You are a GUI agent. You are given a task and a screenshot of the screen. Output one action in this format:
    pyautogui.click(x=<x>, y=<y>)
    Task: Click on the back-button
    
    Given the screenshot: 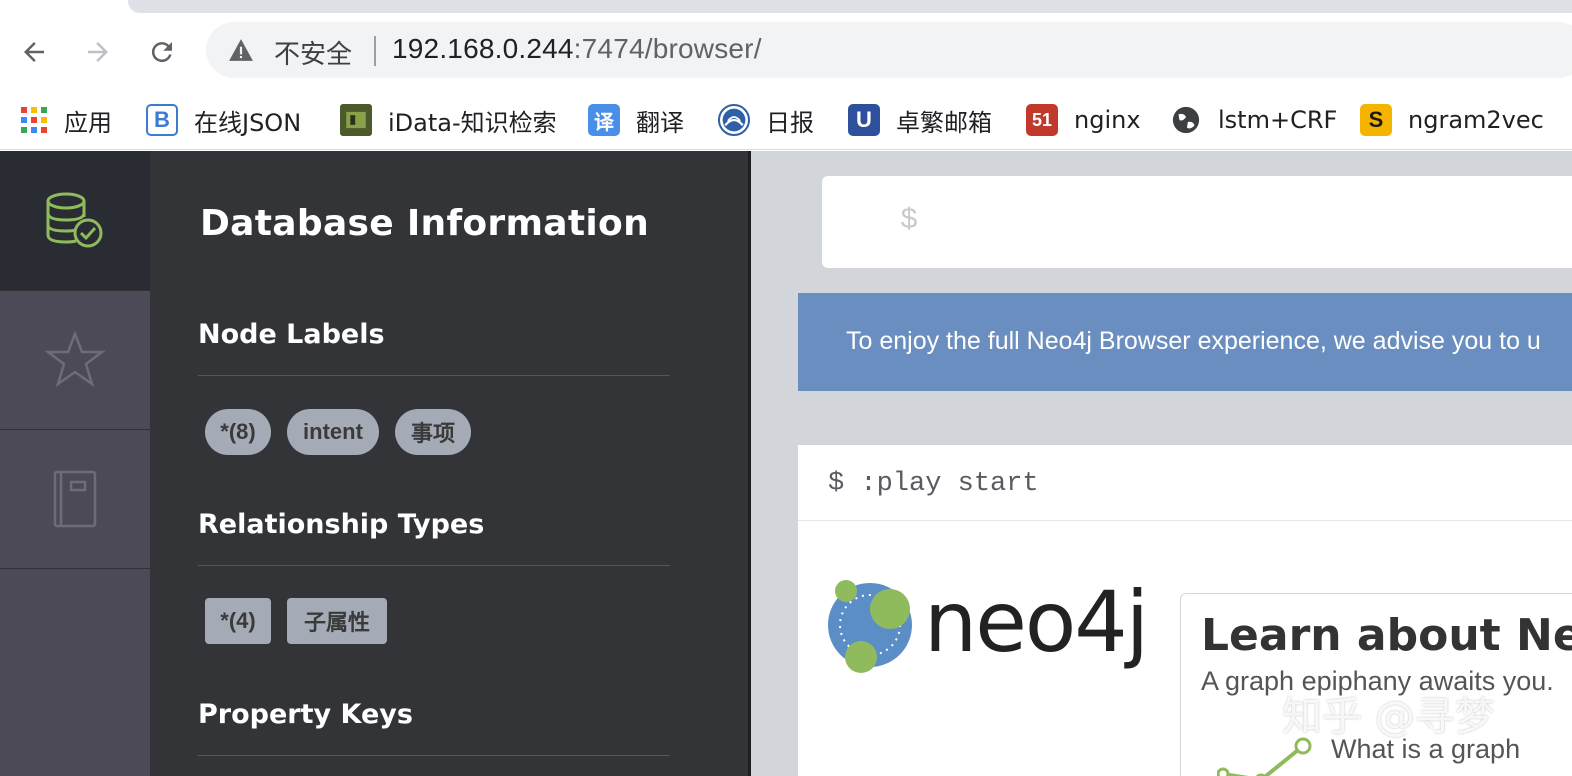 What is the action you would take?
    pyautogui.click(x=34, y=52)
    